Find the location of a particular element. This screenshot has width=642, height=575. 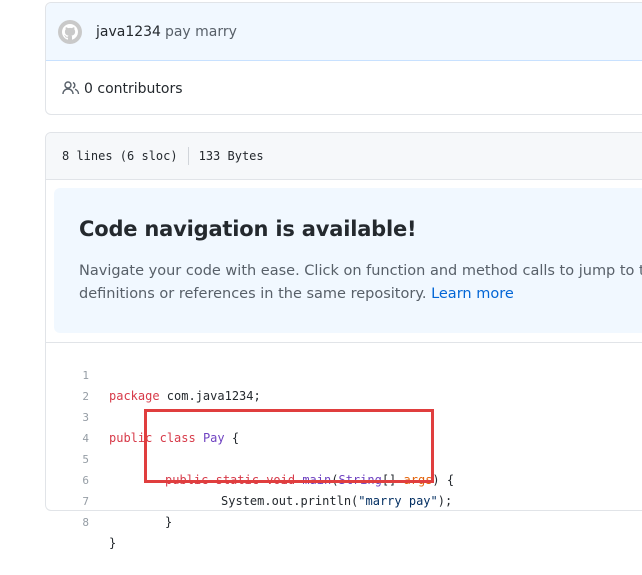

code-line: 3 public class Pay { is located at coordinates (344, 415).